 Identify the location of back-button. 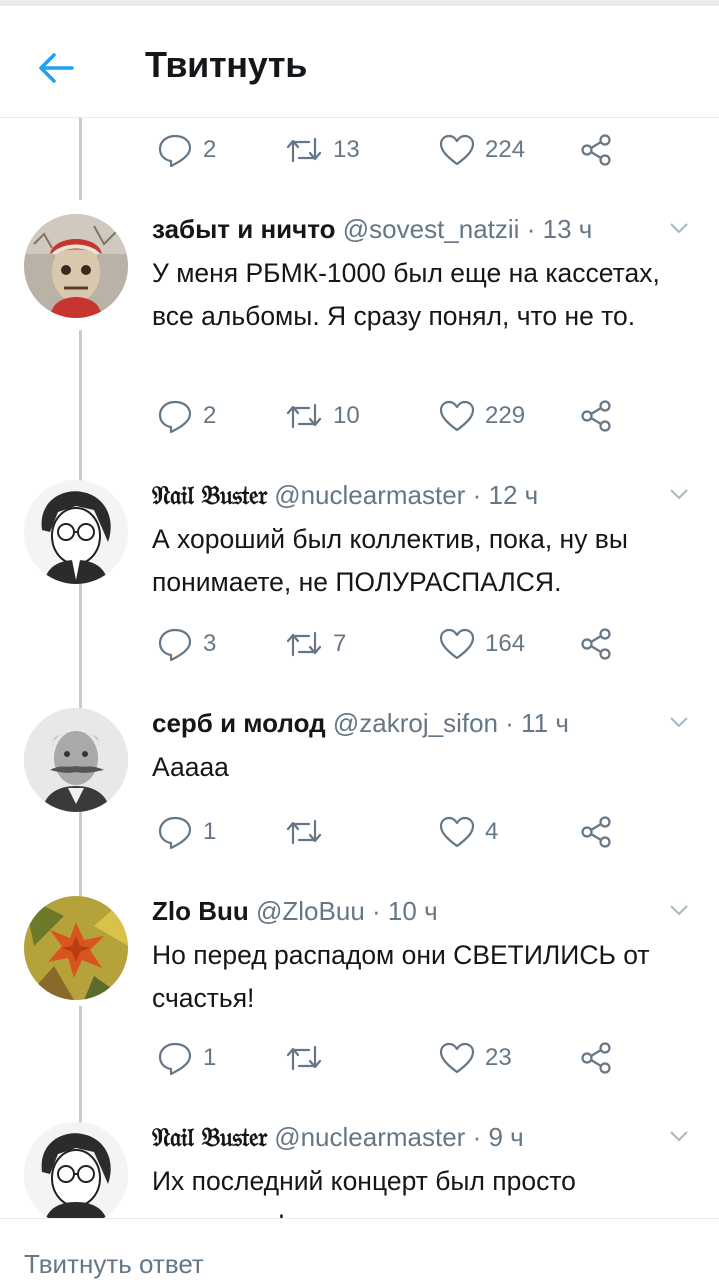
(56, 68).